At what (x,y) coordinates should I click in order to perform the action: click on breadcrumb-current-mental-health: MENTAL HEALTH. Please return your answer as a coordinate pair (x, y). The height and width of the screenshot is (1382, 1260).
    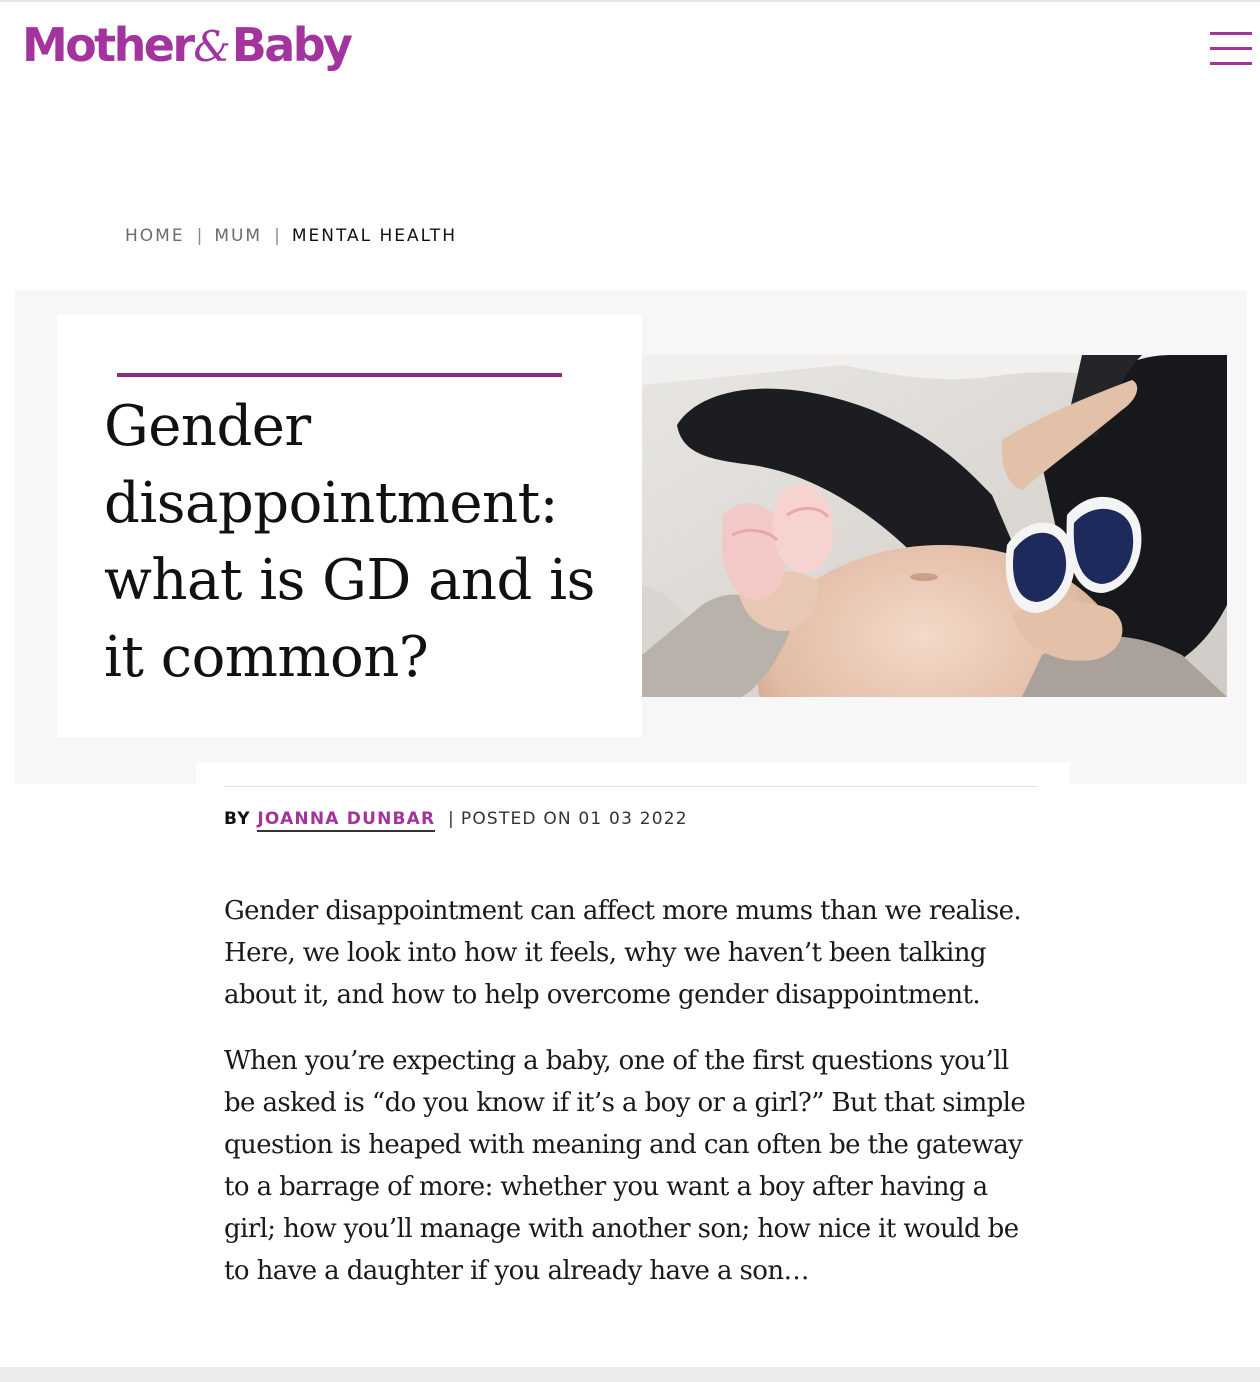
    Looking at the image, I should click on (374, 236).